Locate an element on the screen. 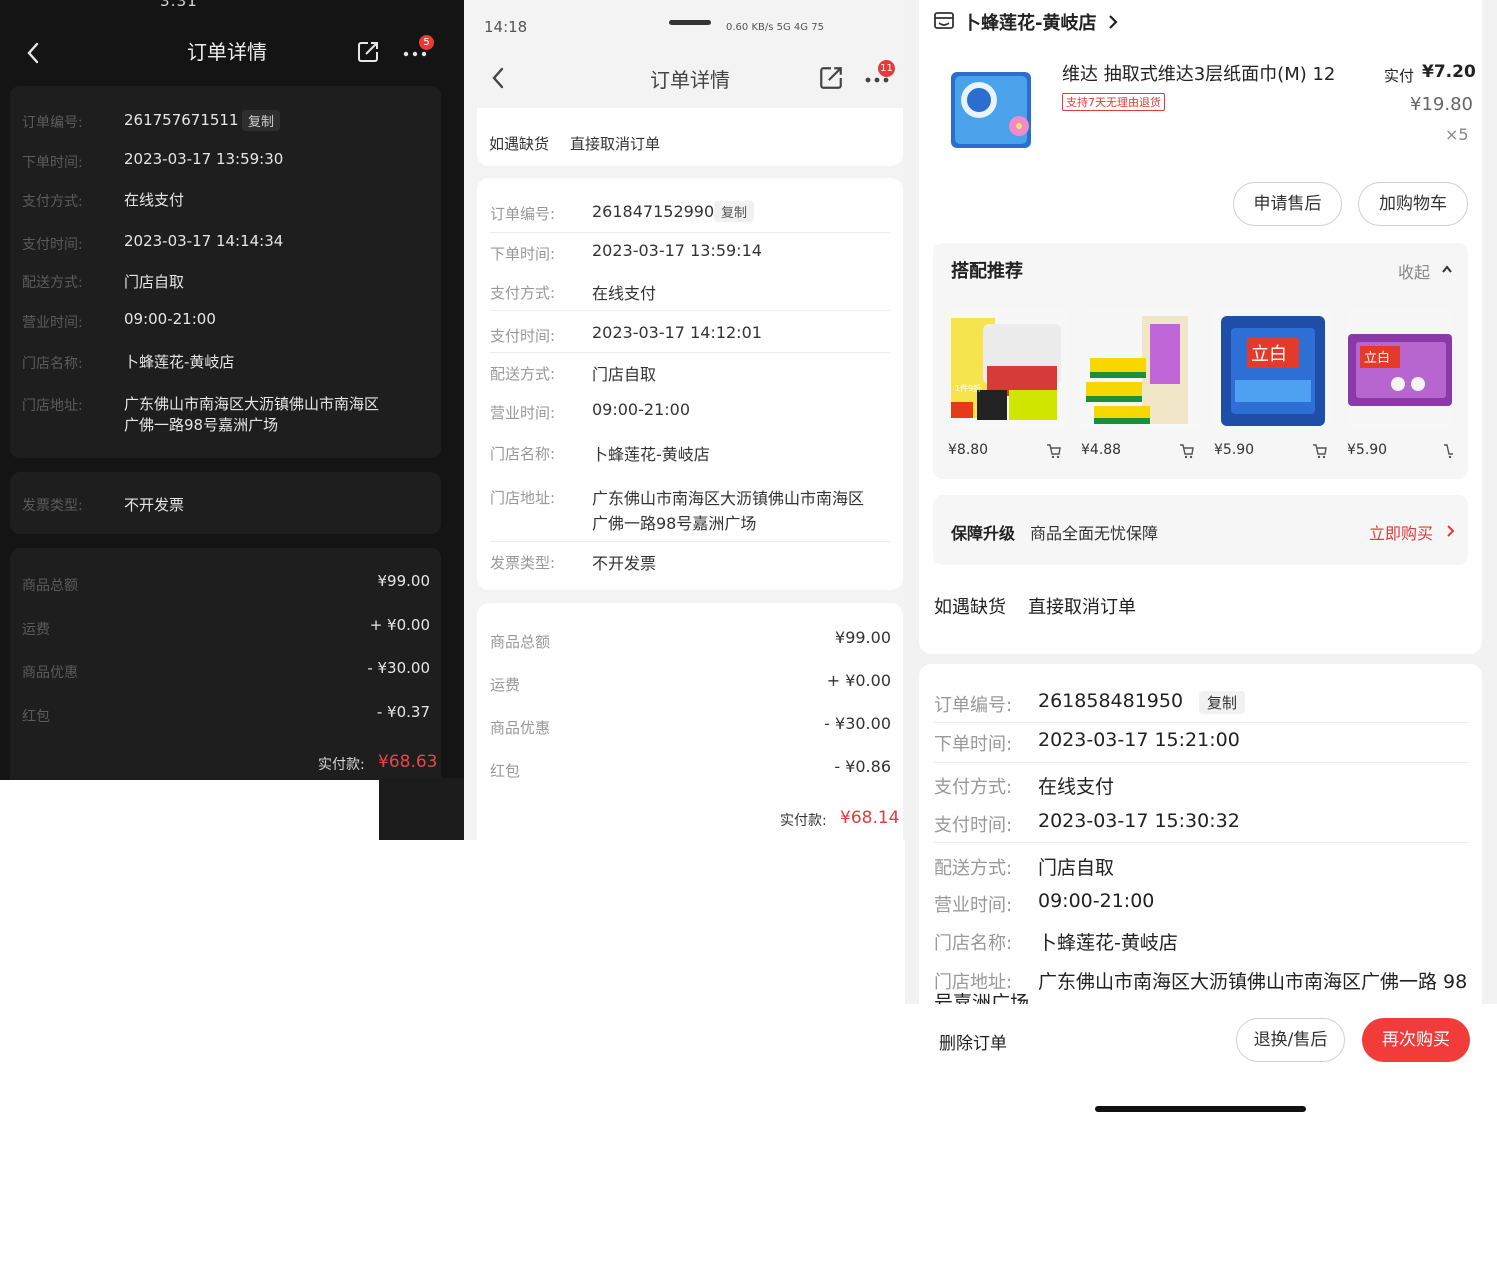  soap-box-image: 立白 is located at coordinates (1400, 370).